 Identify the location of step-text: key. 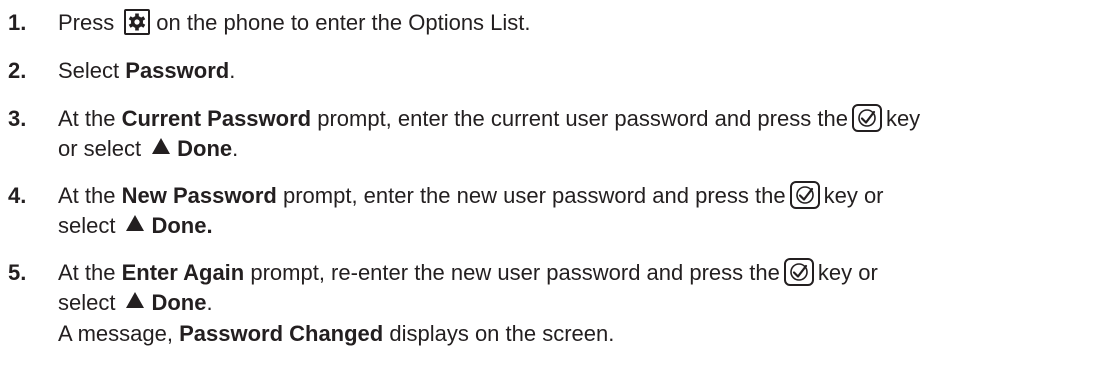
(903, 118).